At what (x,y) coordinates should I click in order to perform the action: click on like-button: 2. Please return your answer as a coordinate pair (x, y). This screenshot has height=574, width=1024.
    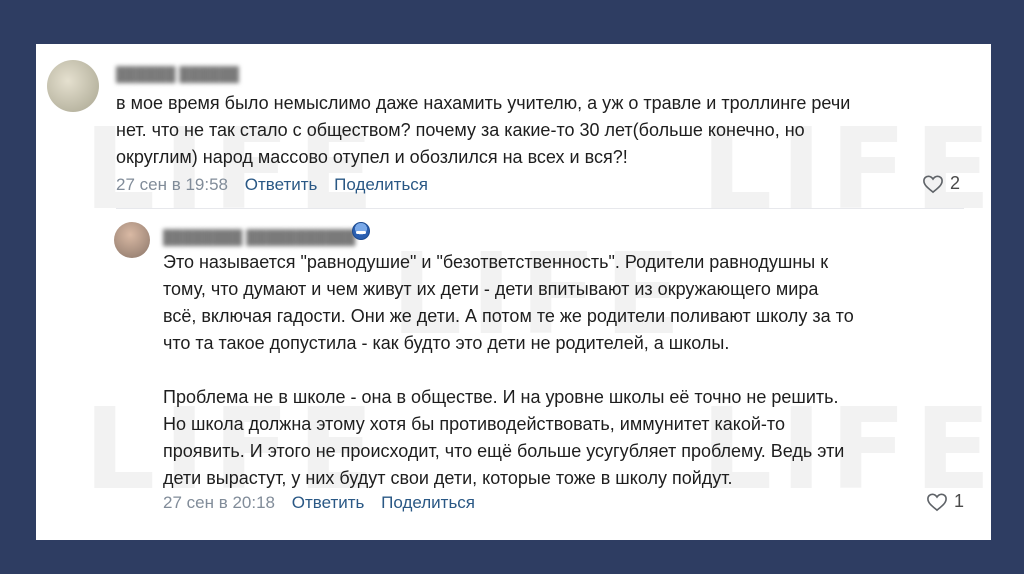
    Looking at the image, I should click on (941, 183).